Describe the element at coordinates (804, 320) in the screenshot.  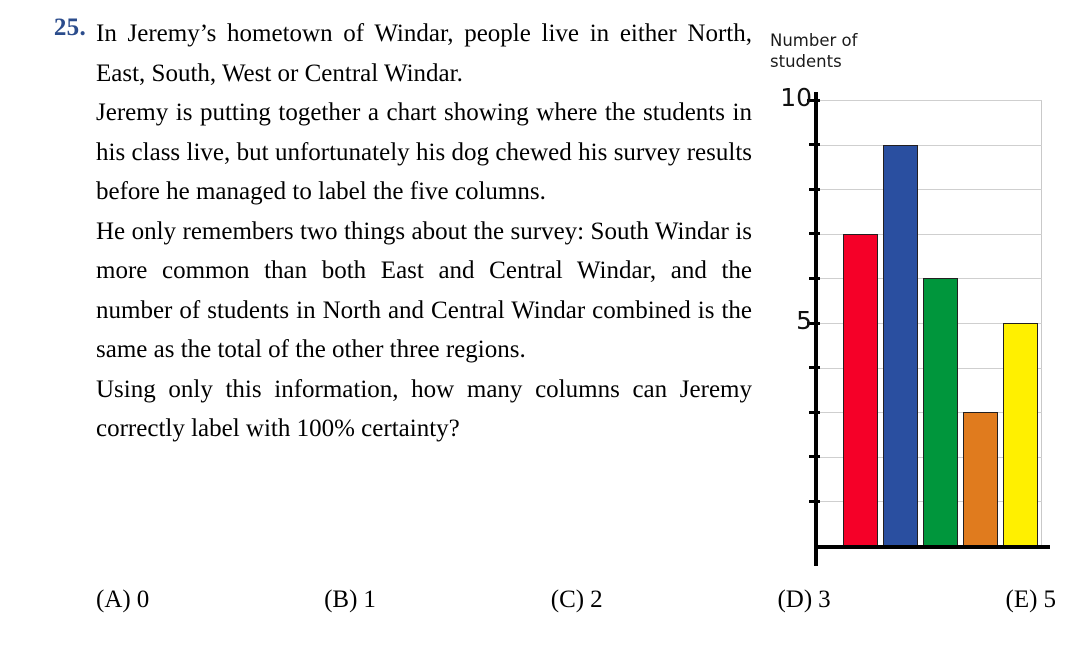
I see `chart-y-tick-label: 5` at that location.